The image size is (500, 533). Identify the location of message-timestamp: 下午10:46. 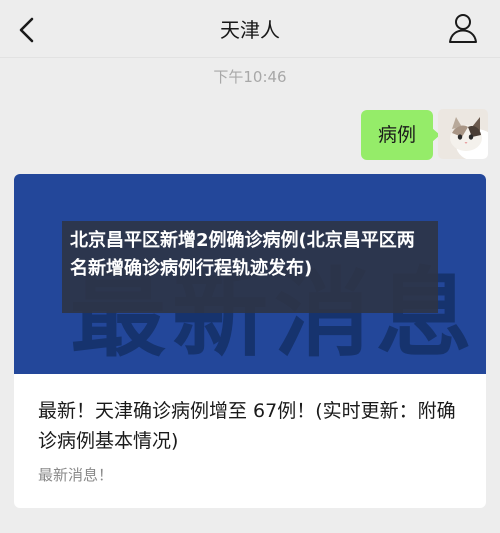
(250, 77).